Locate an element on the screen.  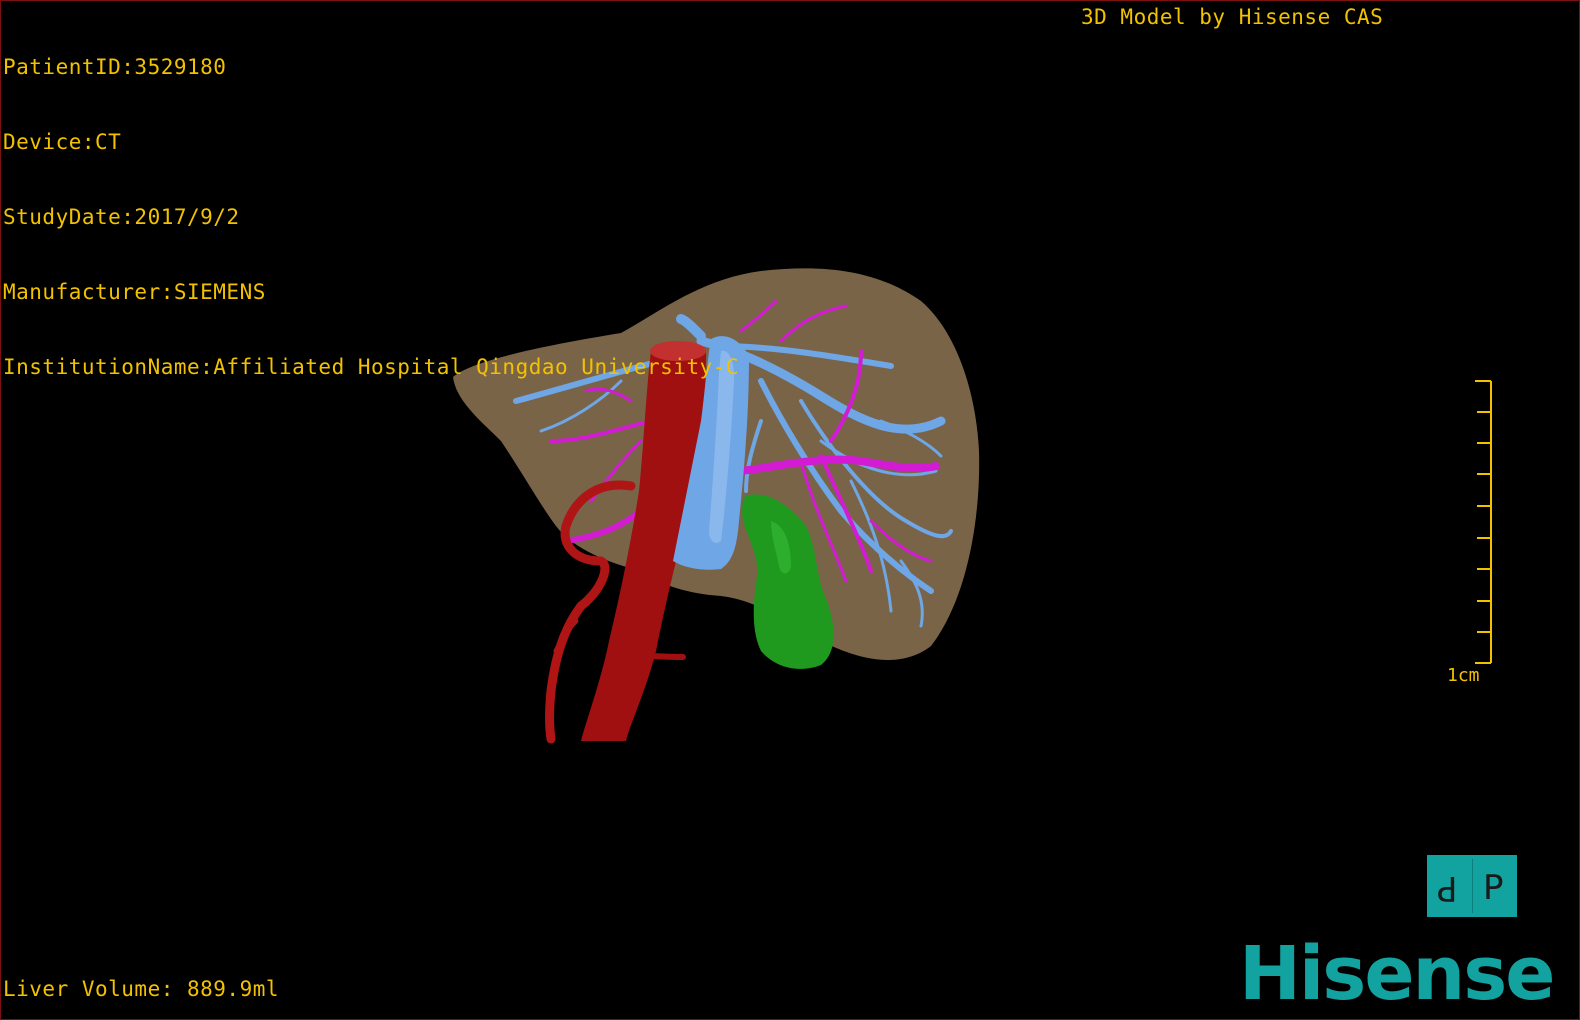
patient-id: PatientID:3529180 is located at coordinates (115, 67).